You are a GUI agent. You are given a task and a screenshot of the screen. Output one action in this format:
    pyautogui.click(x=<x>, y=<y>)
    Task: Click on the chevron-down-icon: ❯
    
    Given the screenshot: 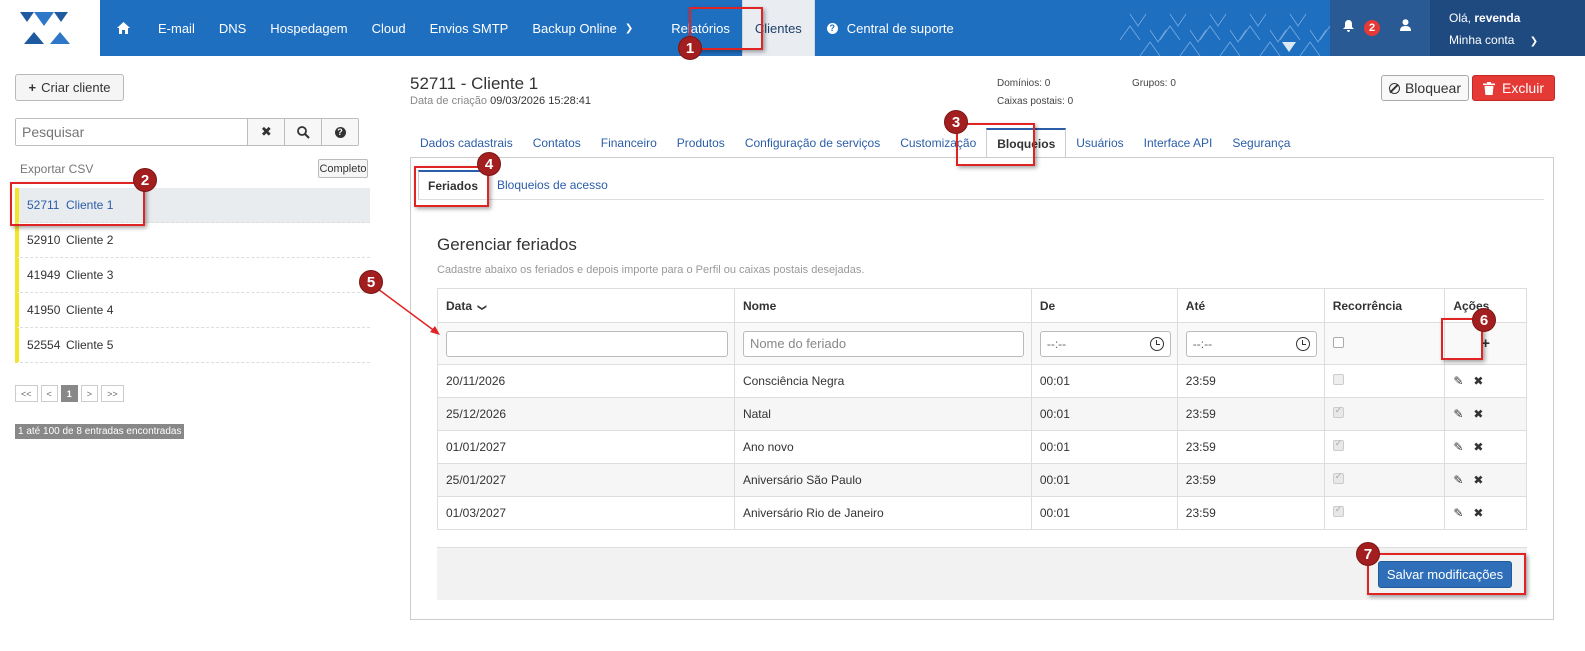 What is the action you would take?
    pyautogui.click(x=1534, y=41)
    